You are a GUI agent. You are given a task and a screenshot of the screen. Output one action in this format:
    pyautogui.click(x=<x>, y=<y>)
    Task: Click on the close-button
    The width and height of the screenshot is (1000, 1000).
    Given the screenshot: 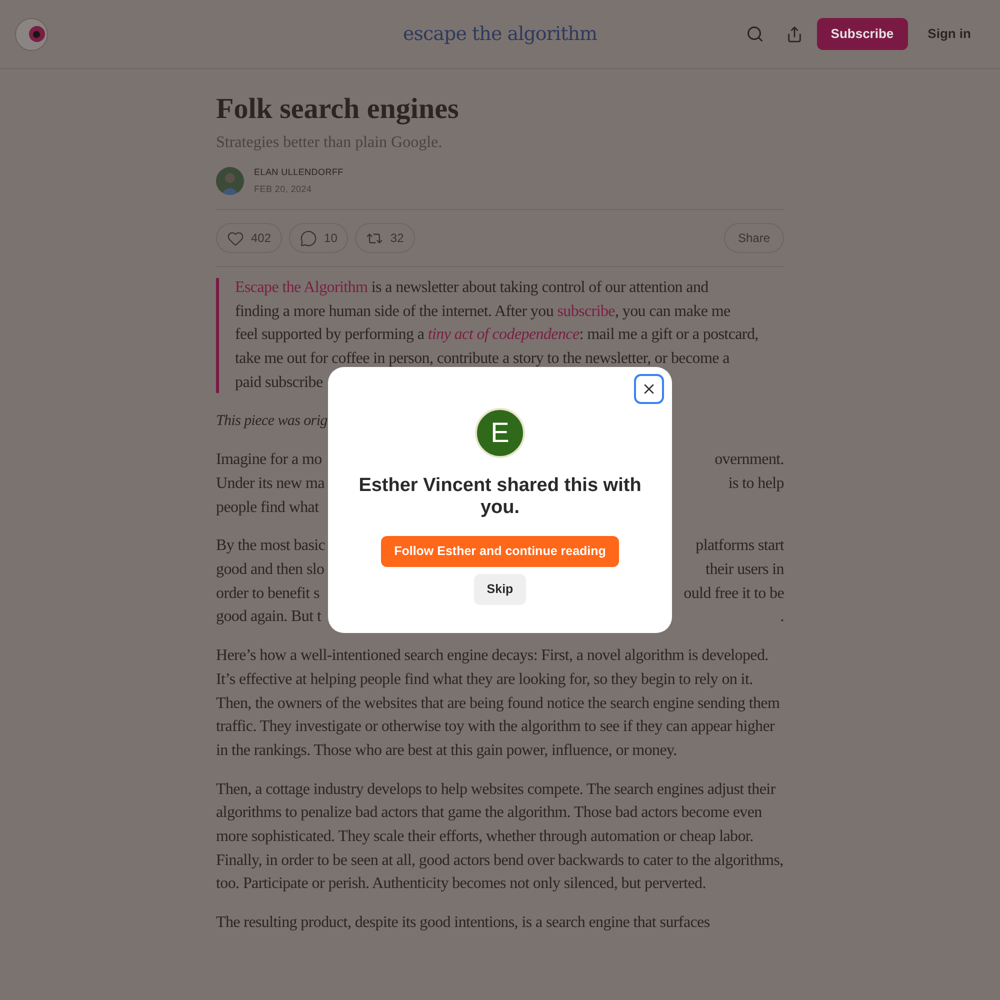 What is the action you would take?
    pyautogui.click(x=649, y=389)
    